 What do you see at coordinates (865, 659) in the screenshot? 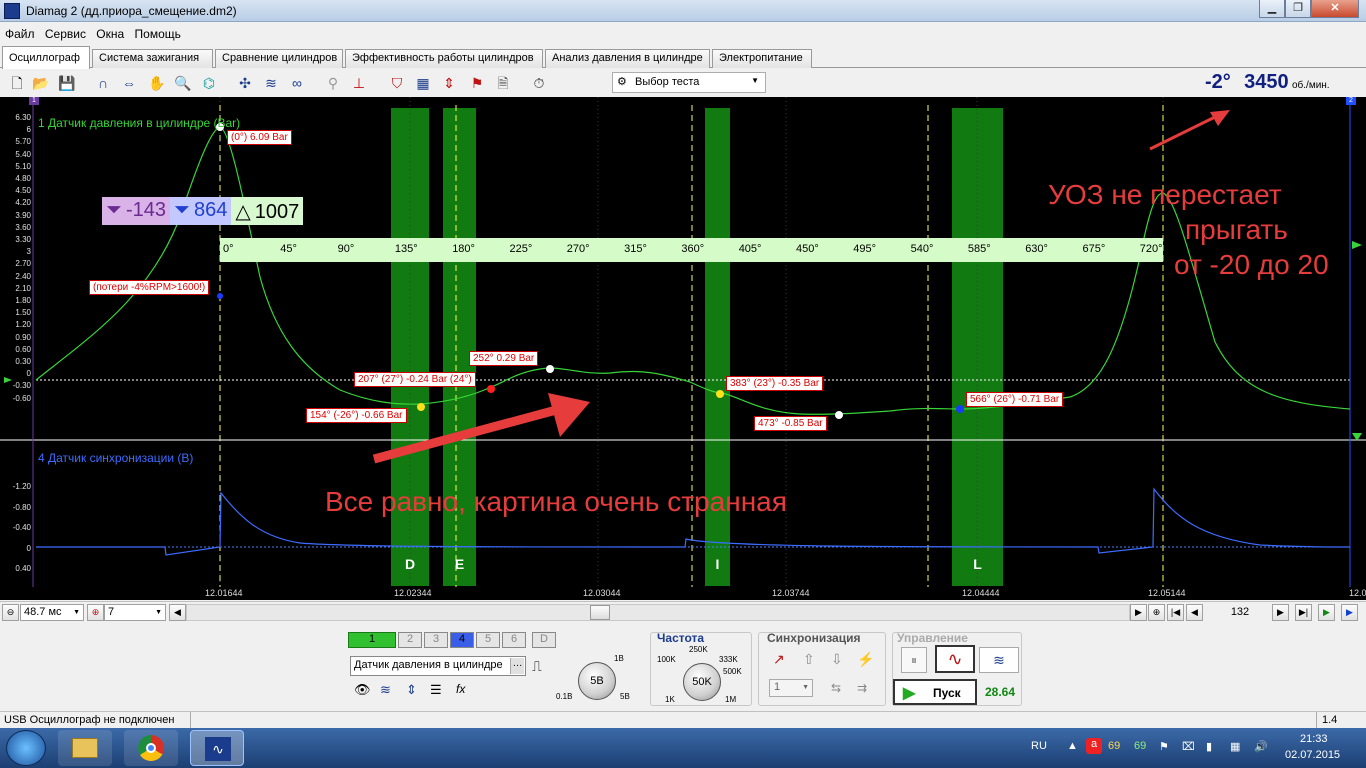
I see `sync-auto-icon: ⚡` at bounding box center [865, 659].